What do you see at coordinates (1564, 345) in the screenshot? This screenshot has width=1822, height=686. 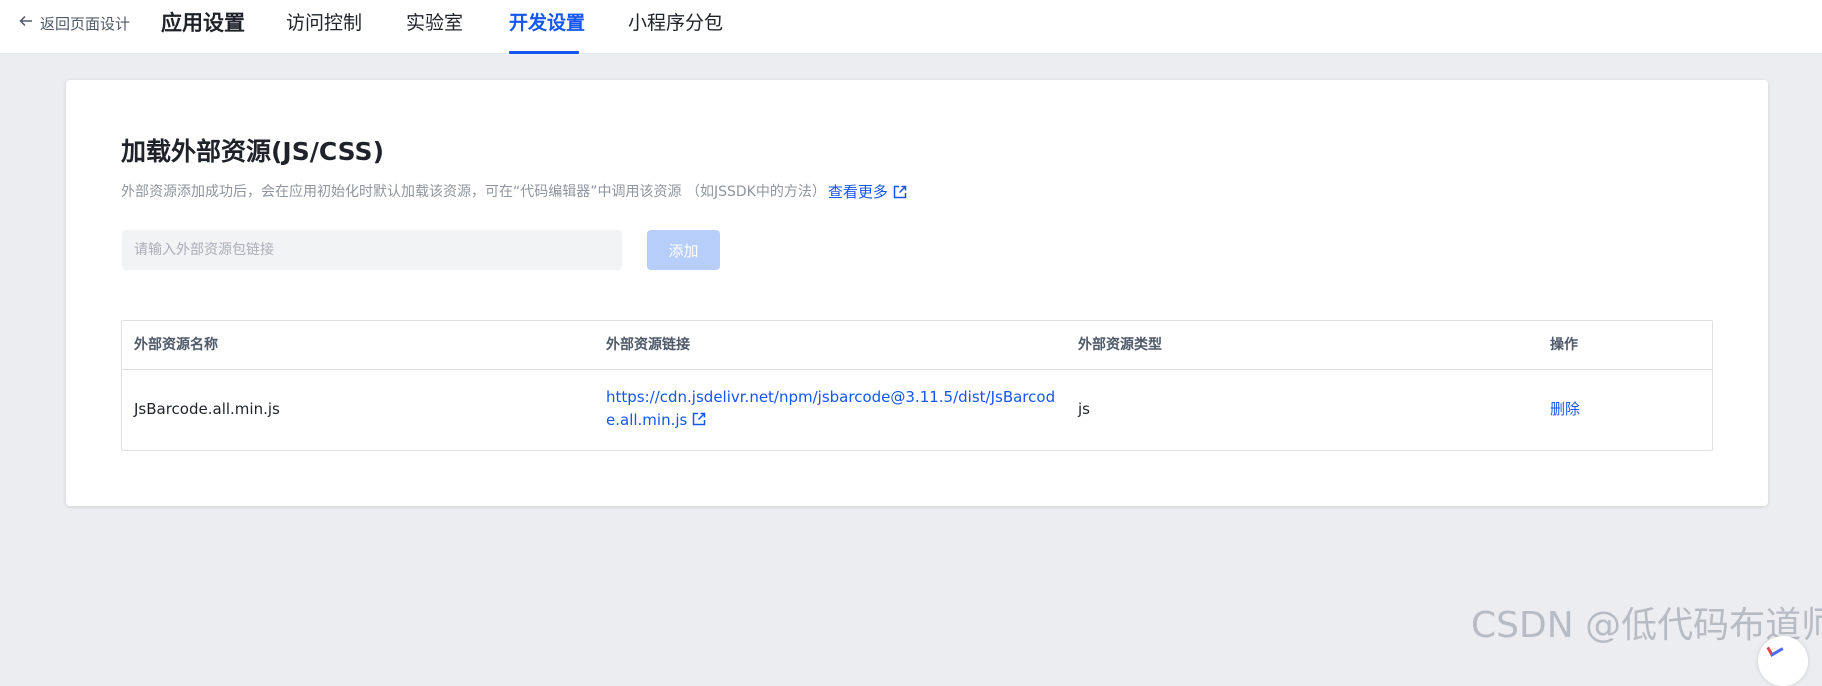 I see `column-header-action: 操作` at bounding box center [1564, 345].